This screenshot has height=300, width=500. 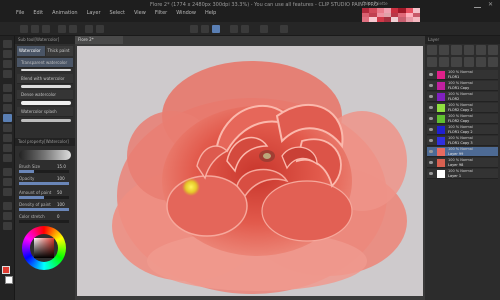 What do you see at coordinates (44, 171) in the screenshot?
I see `brush-size-slider` at bounding box center [44, 171].